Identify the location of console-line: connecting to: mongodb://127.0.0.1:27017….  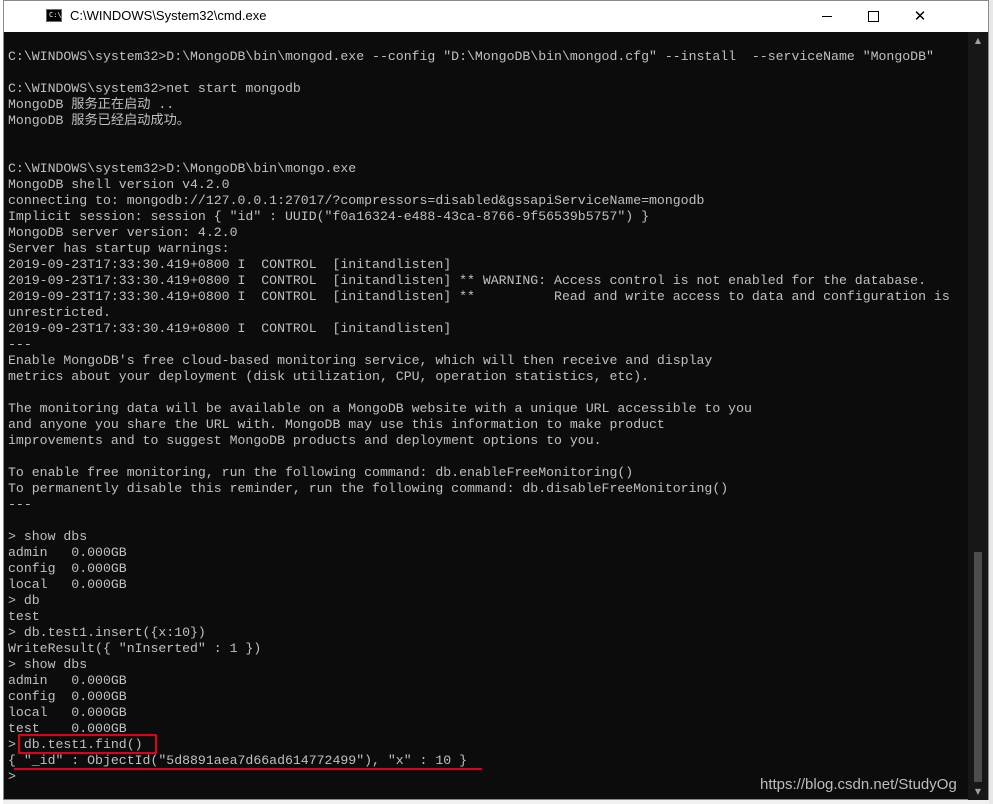
(356, 200).